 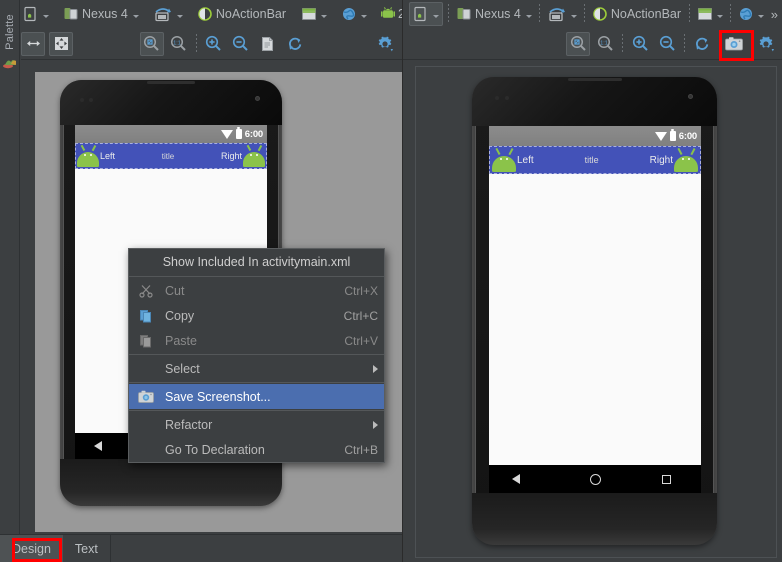 I want to click on arrows-horizontal-icon, so click(x=33, y=43).